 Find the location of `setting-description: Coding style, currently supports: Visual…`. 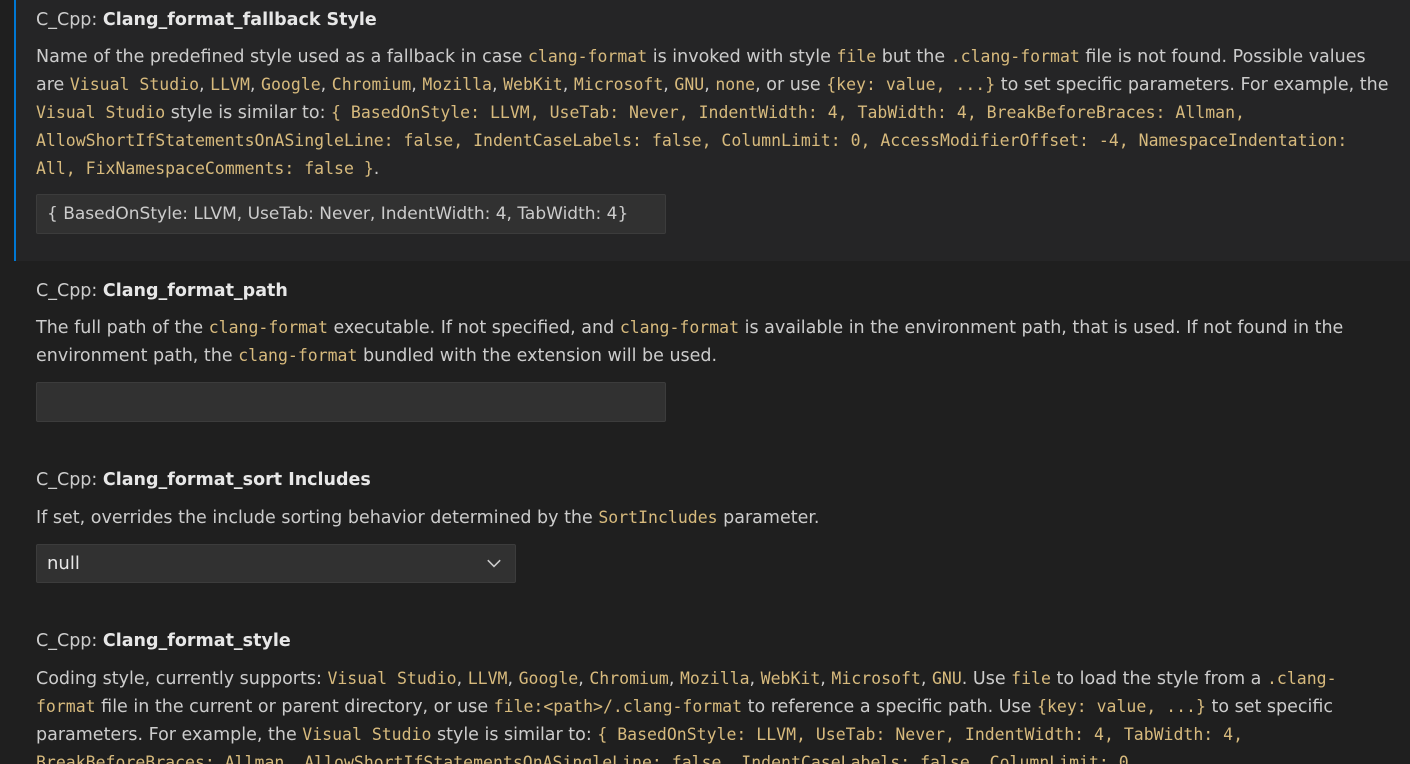

setting-description: Coding style, currently supports: Visual… is located at coordinates (716, 714).